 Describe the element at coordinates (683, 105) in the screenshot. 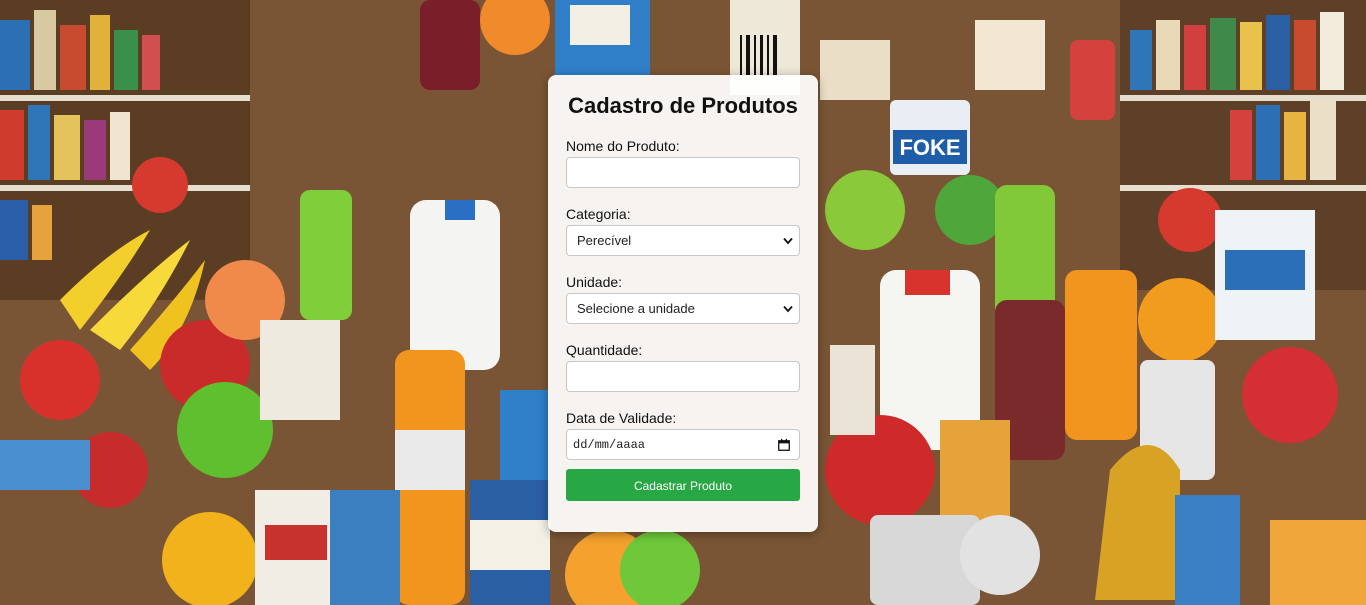

I see `form-title: Cadastro de Produtos` at that location.